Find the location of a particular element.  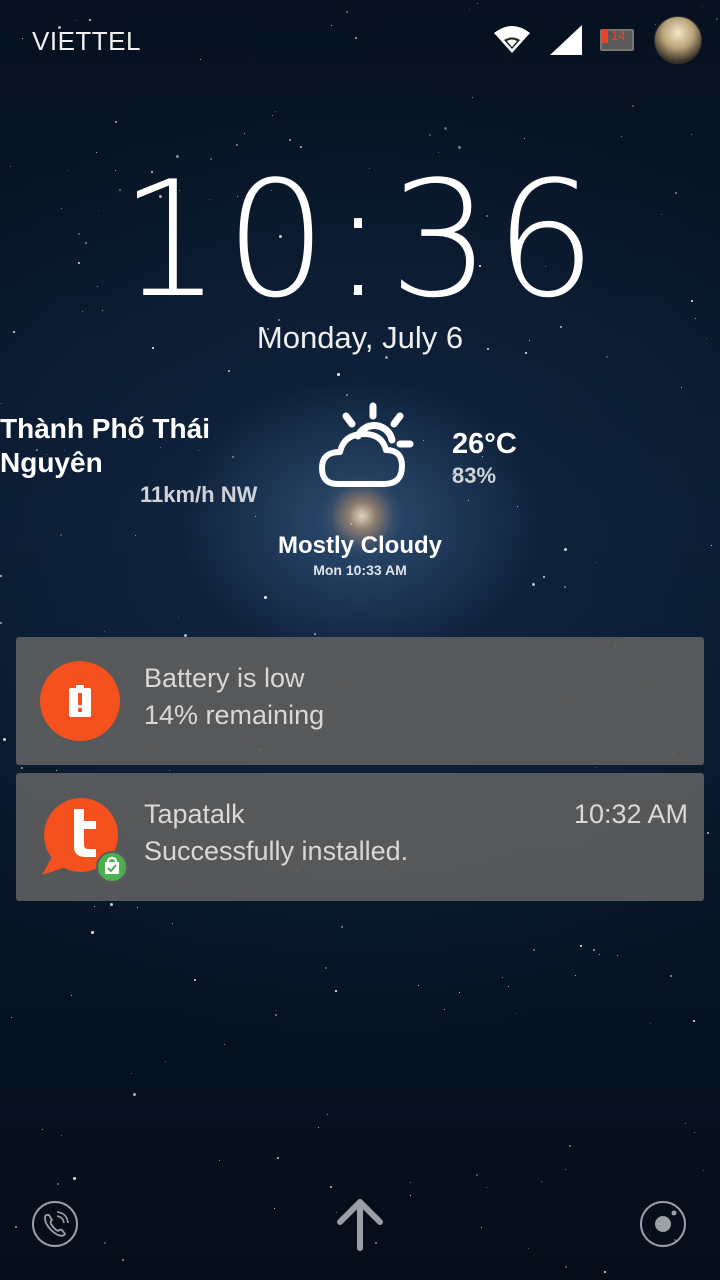

weather-city: Thành Phố Thái Nguyên is located at coordinates (105, 445).